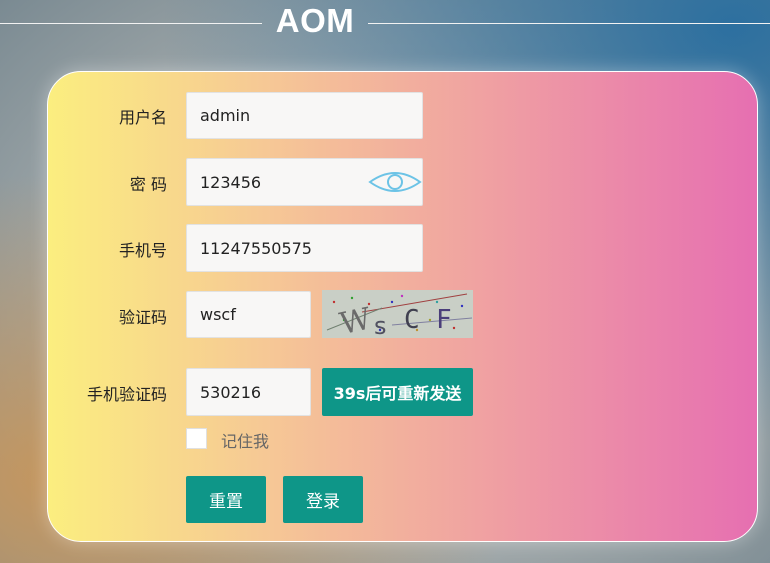  I want to click on phone-input: 11247550575, so click(304, 248).